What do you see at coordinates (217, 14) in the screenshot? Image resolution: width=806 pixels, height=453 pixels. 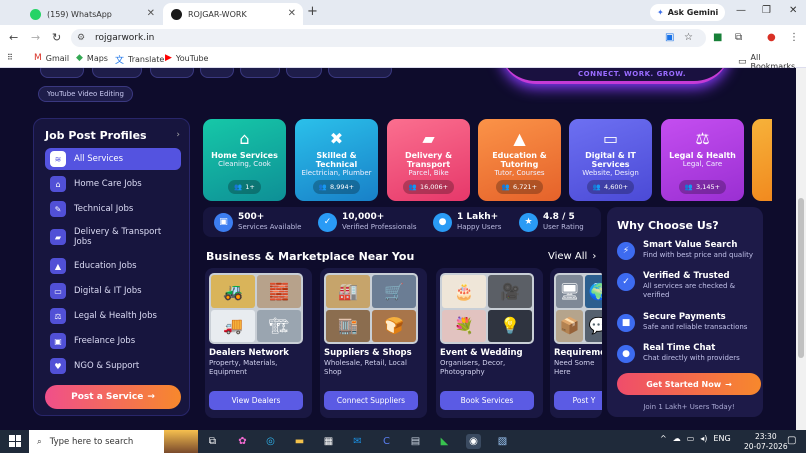 I see `tab-title: ROJGAR-WORK` at bounding box center [217, 14].